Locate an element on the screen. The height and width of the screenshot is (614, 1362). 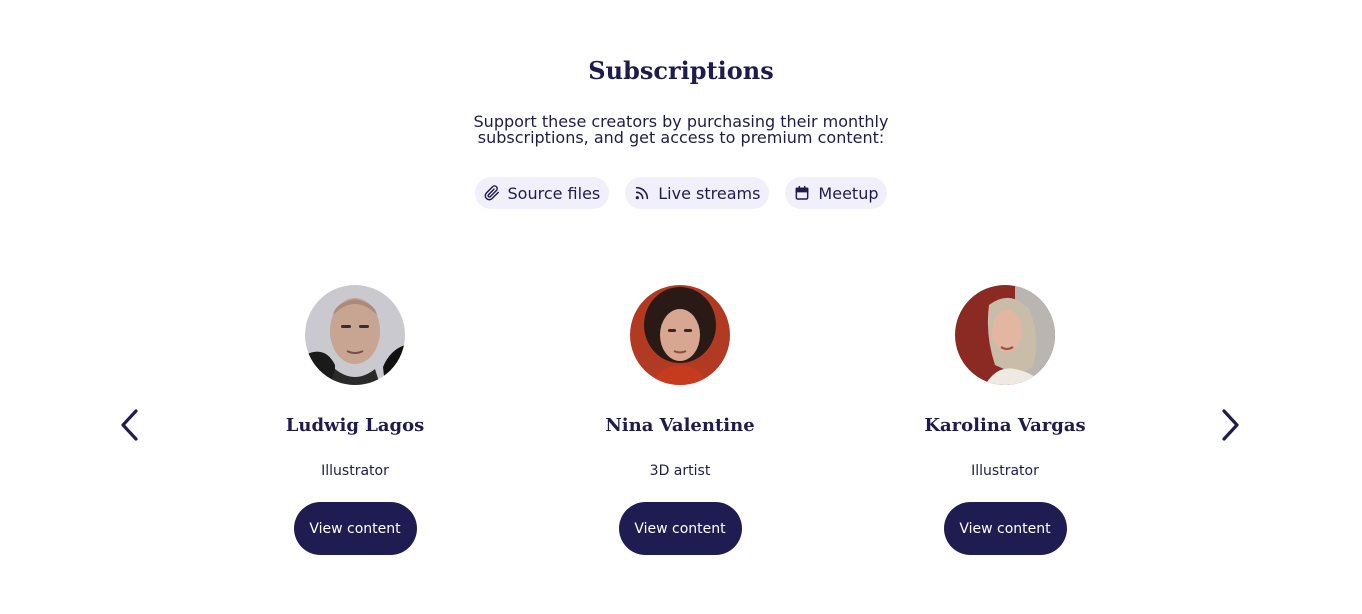
feature-chip-live-streams: Live streams is located at coordinates (697, 193).